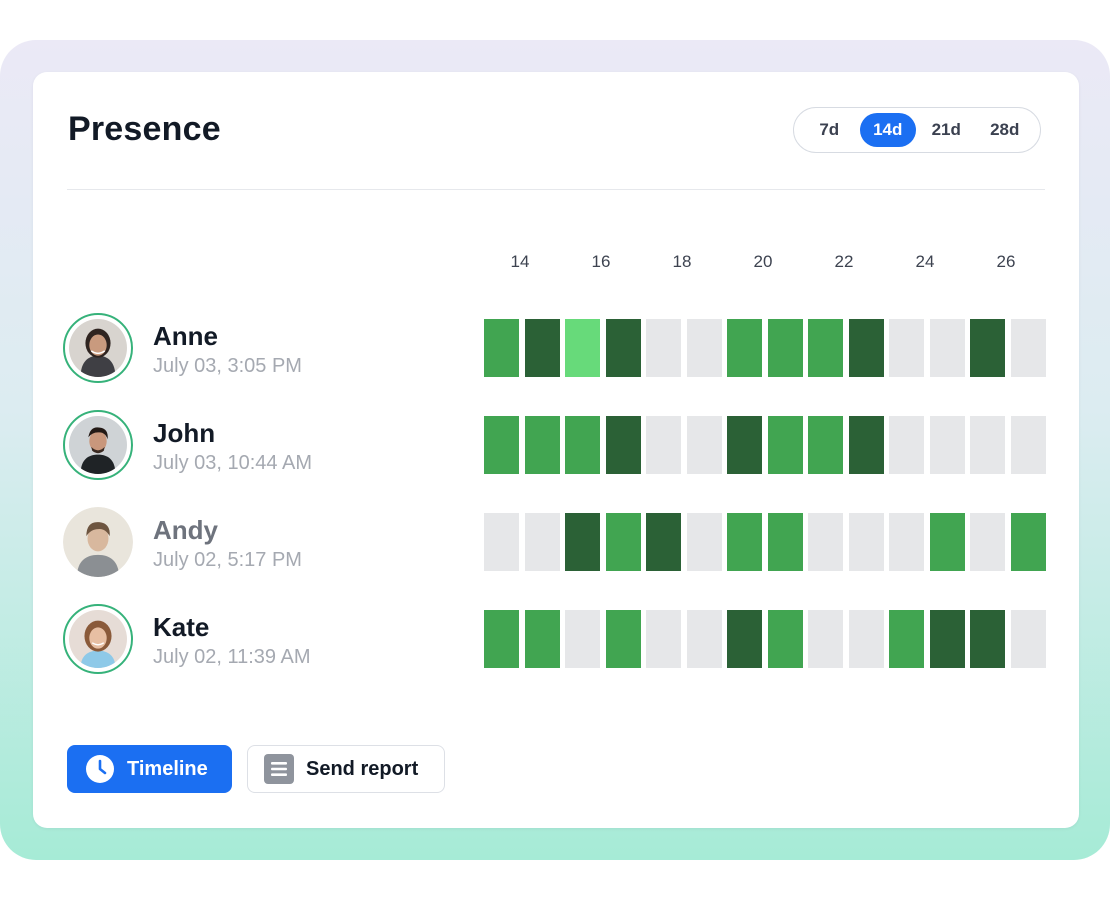 This screenshot has width=1110, height=900. I want to click on person-row: John July 03, 10:44 AM, so click(555, 446).